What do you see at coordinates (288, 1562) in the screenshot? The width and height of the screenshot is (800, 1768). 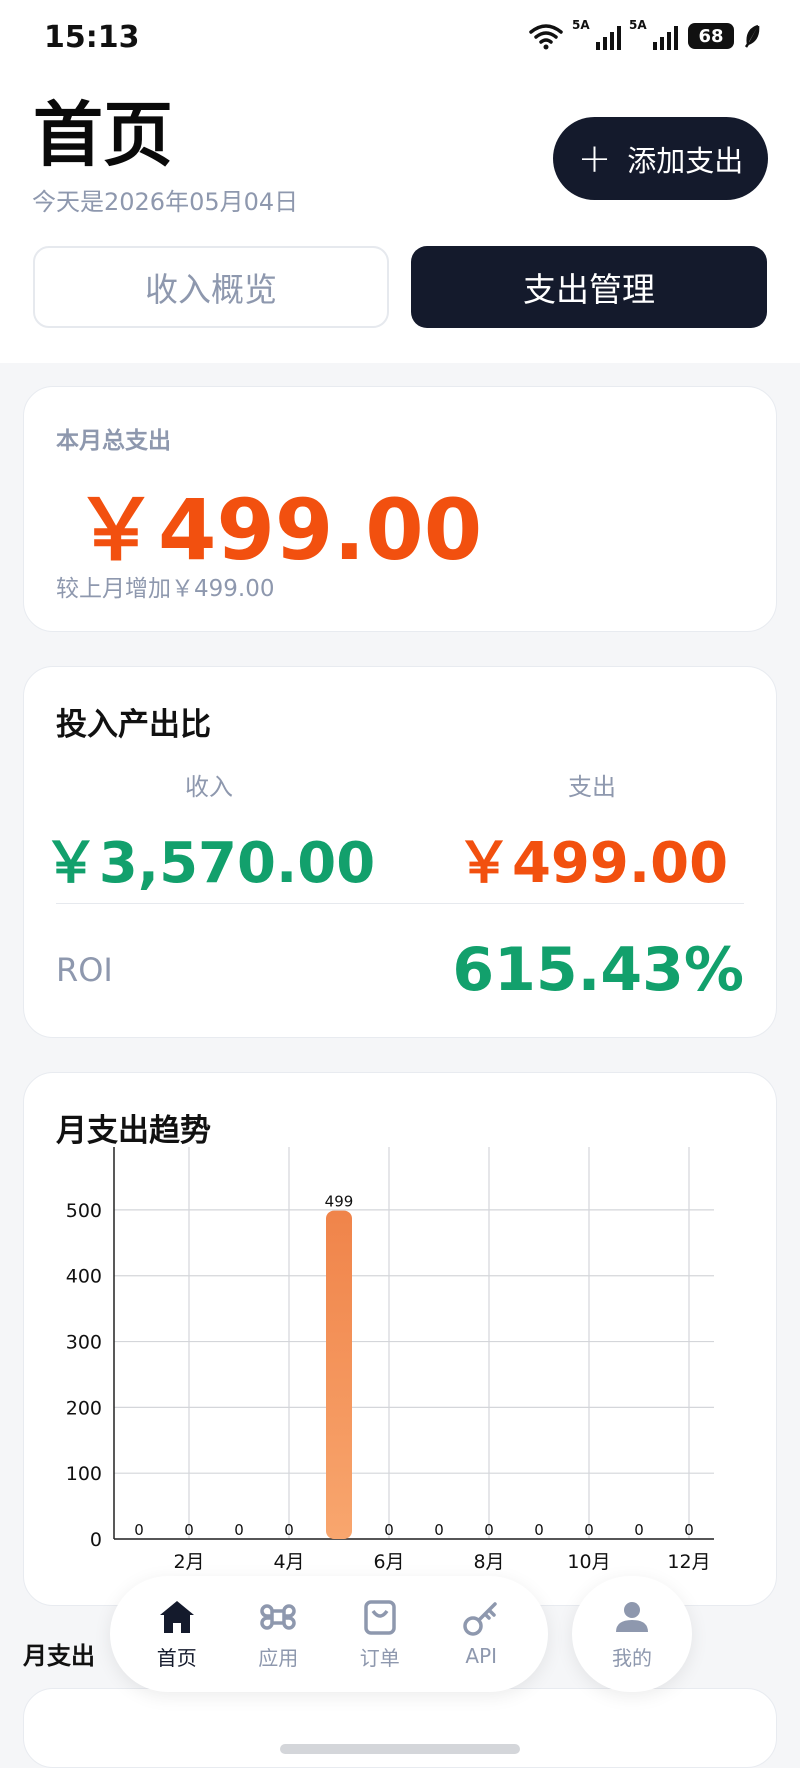 I see `x-tick-label: 4月` at bounding box center [288, 1562].